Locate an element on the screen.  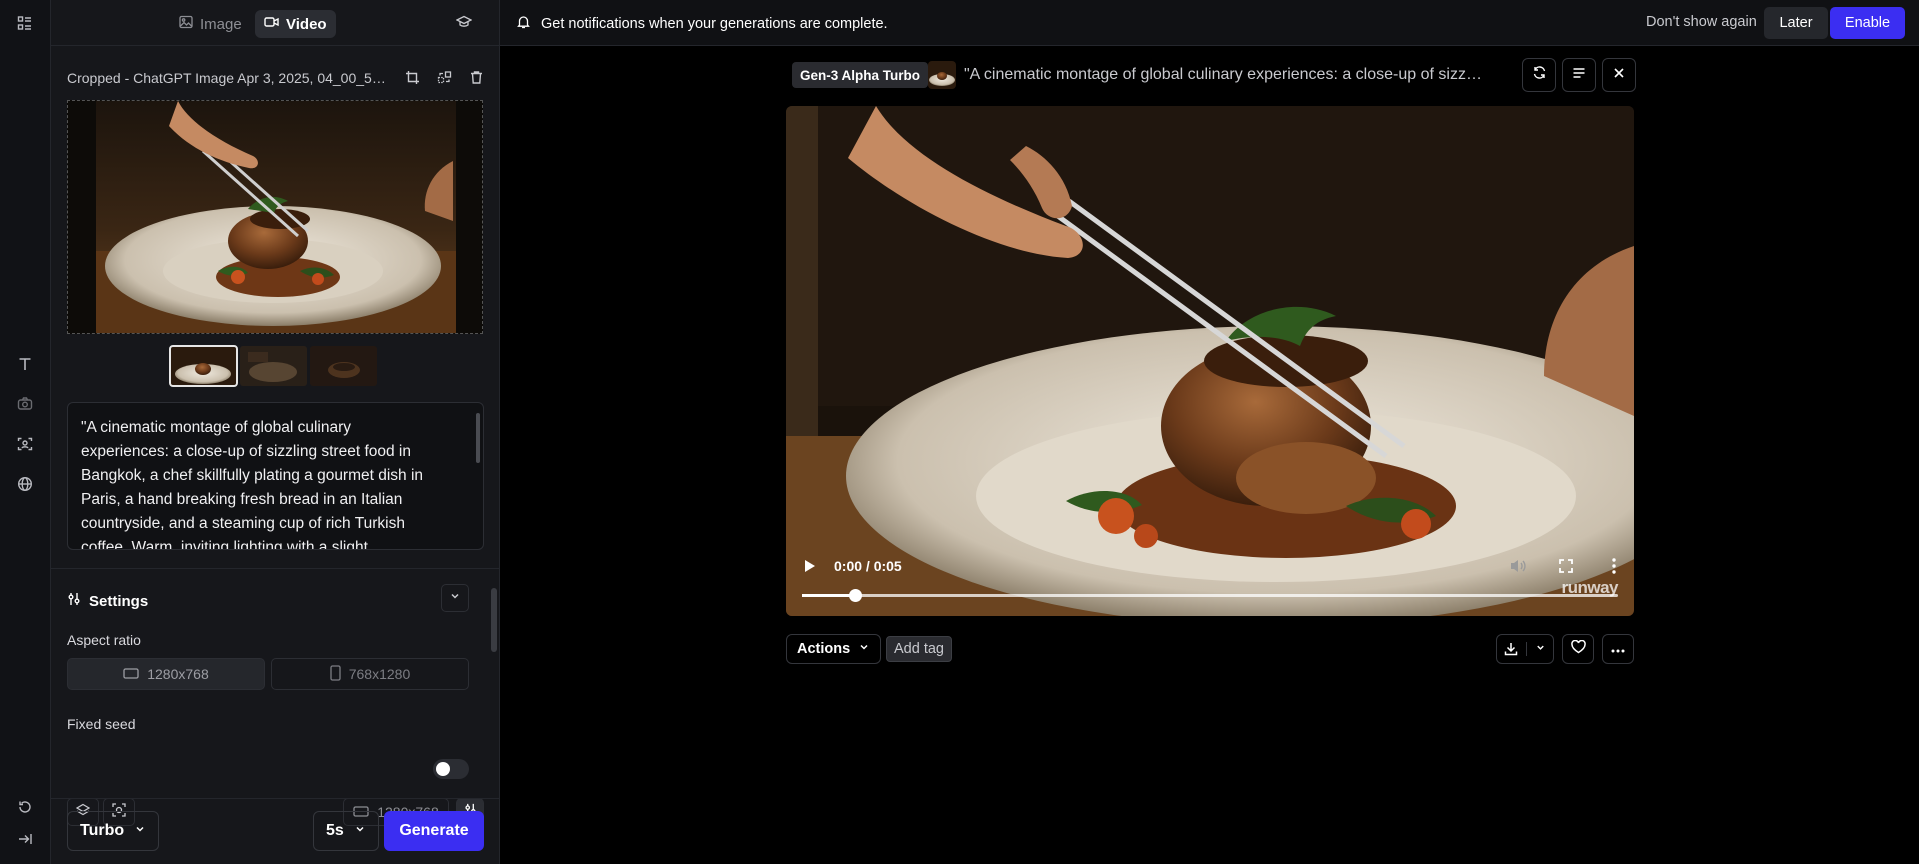
more-horizontal-icon is located at coordinates (1618, 649).